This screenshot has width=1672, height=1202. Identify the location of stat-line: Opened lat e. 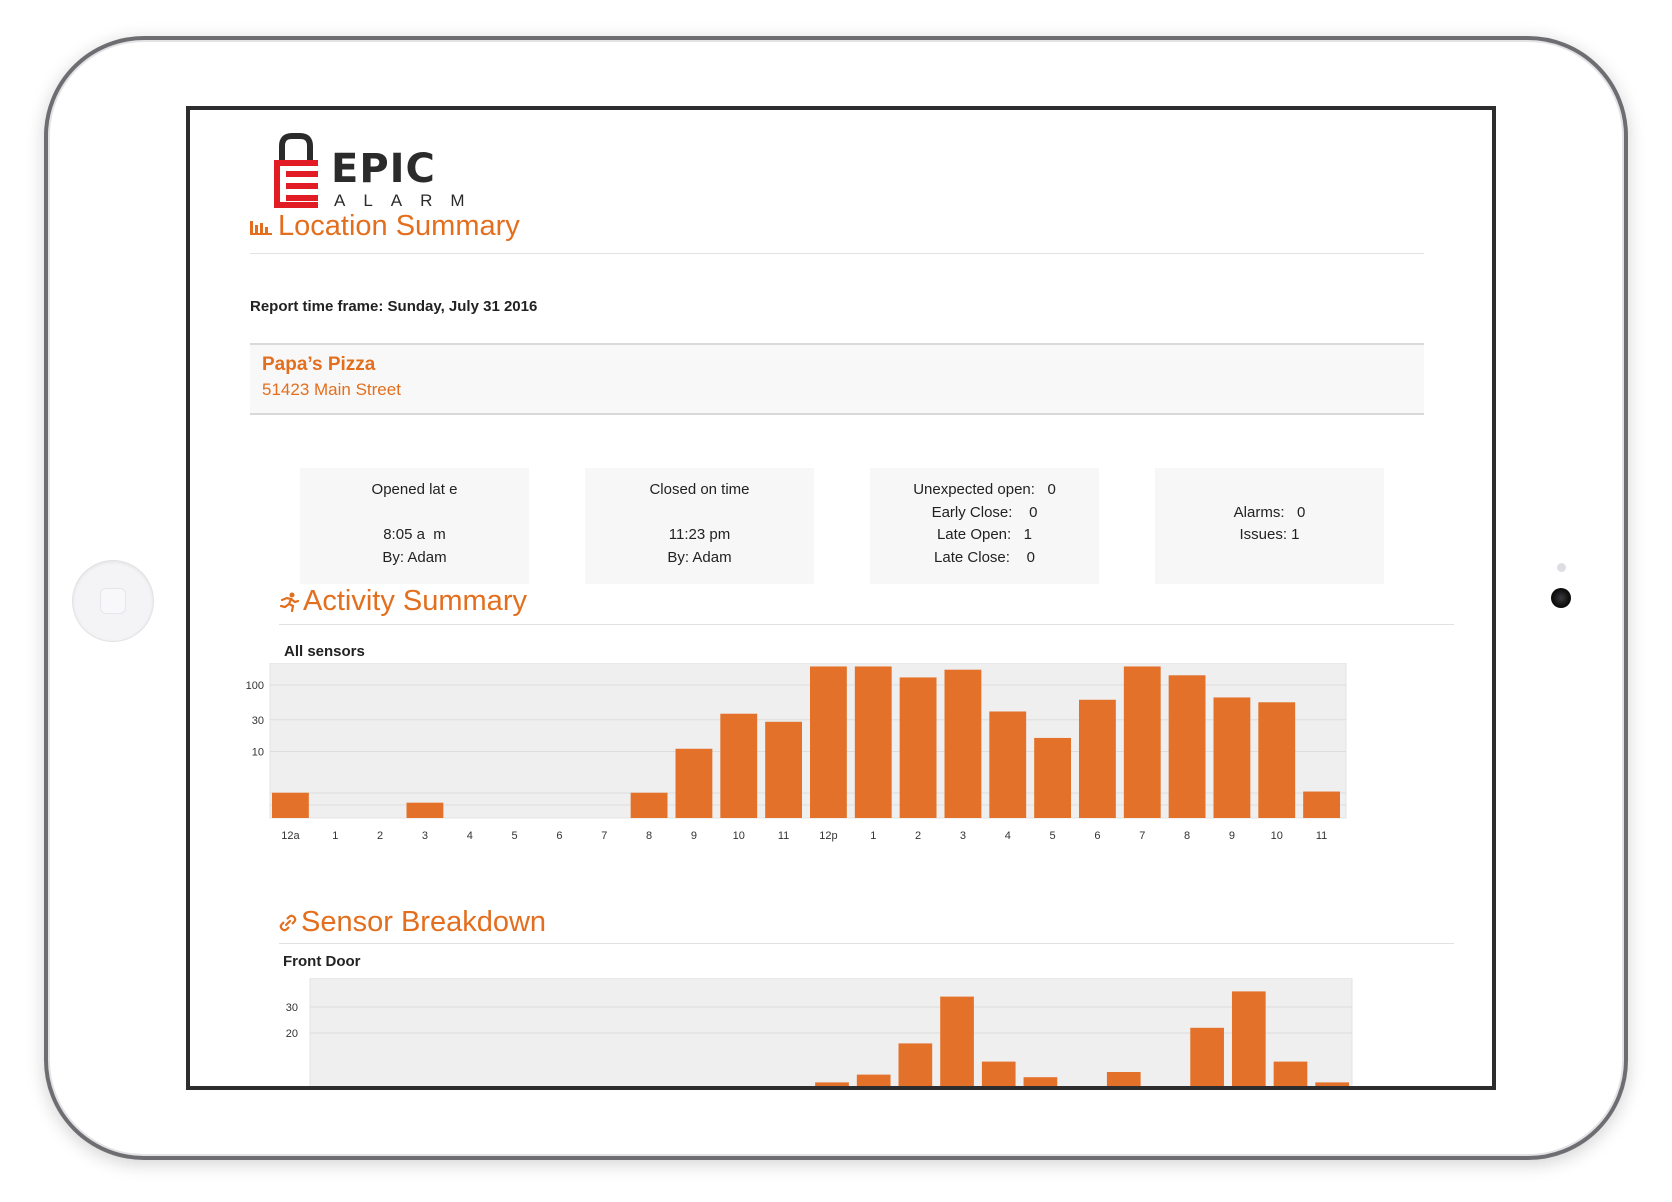
(414, 489).